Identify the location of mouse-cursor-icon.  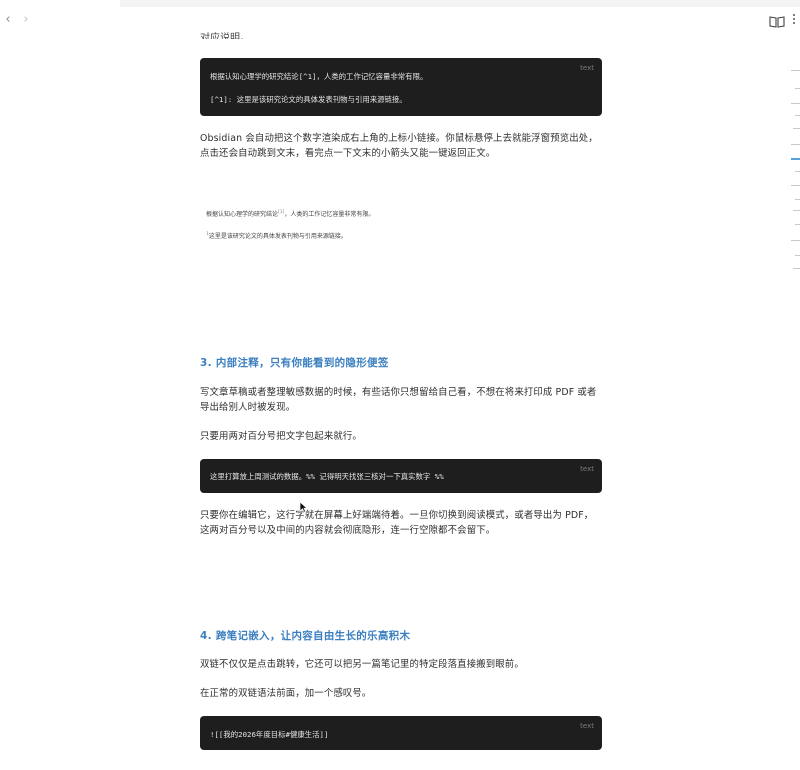
(303, 505).